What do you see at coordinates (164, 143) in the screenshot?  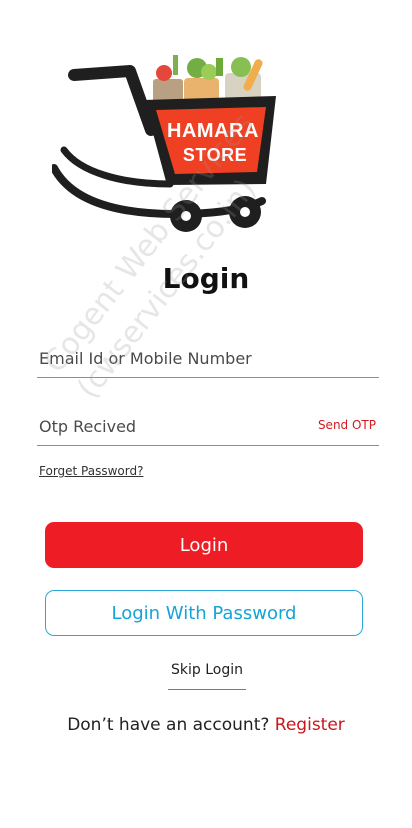 I see `hamara-store-logo: HAMARA STORE` at bounding box center [164, 143].